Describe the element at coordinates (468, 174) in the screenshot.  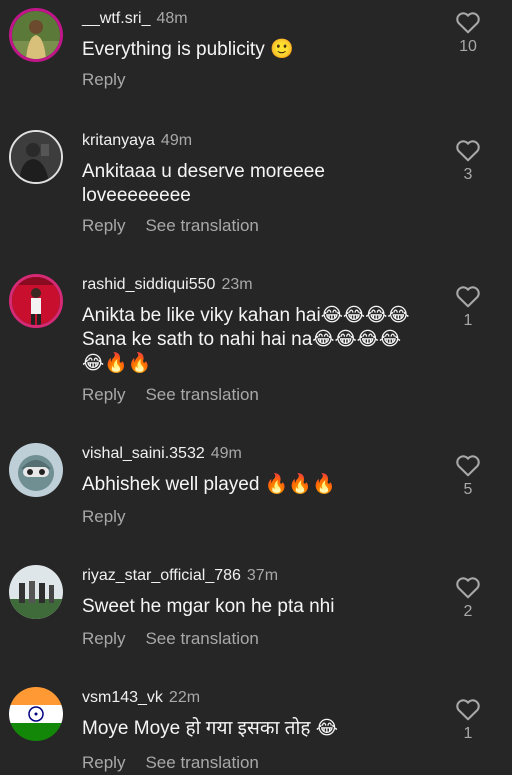
I see `like-count: 3` at that location.